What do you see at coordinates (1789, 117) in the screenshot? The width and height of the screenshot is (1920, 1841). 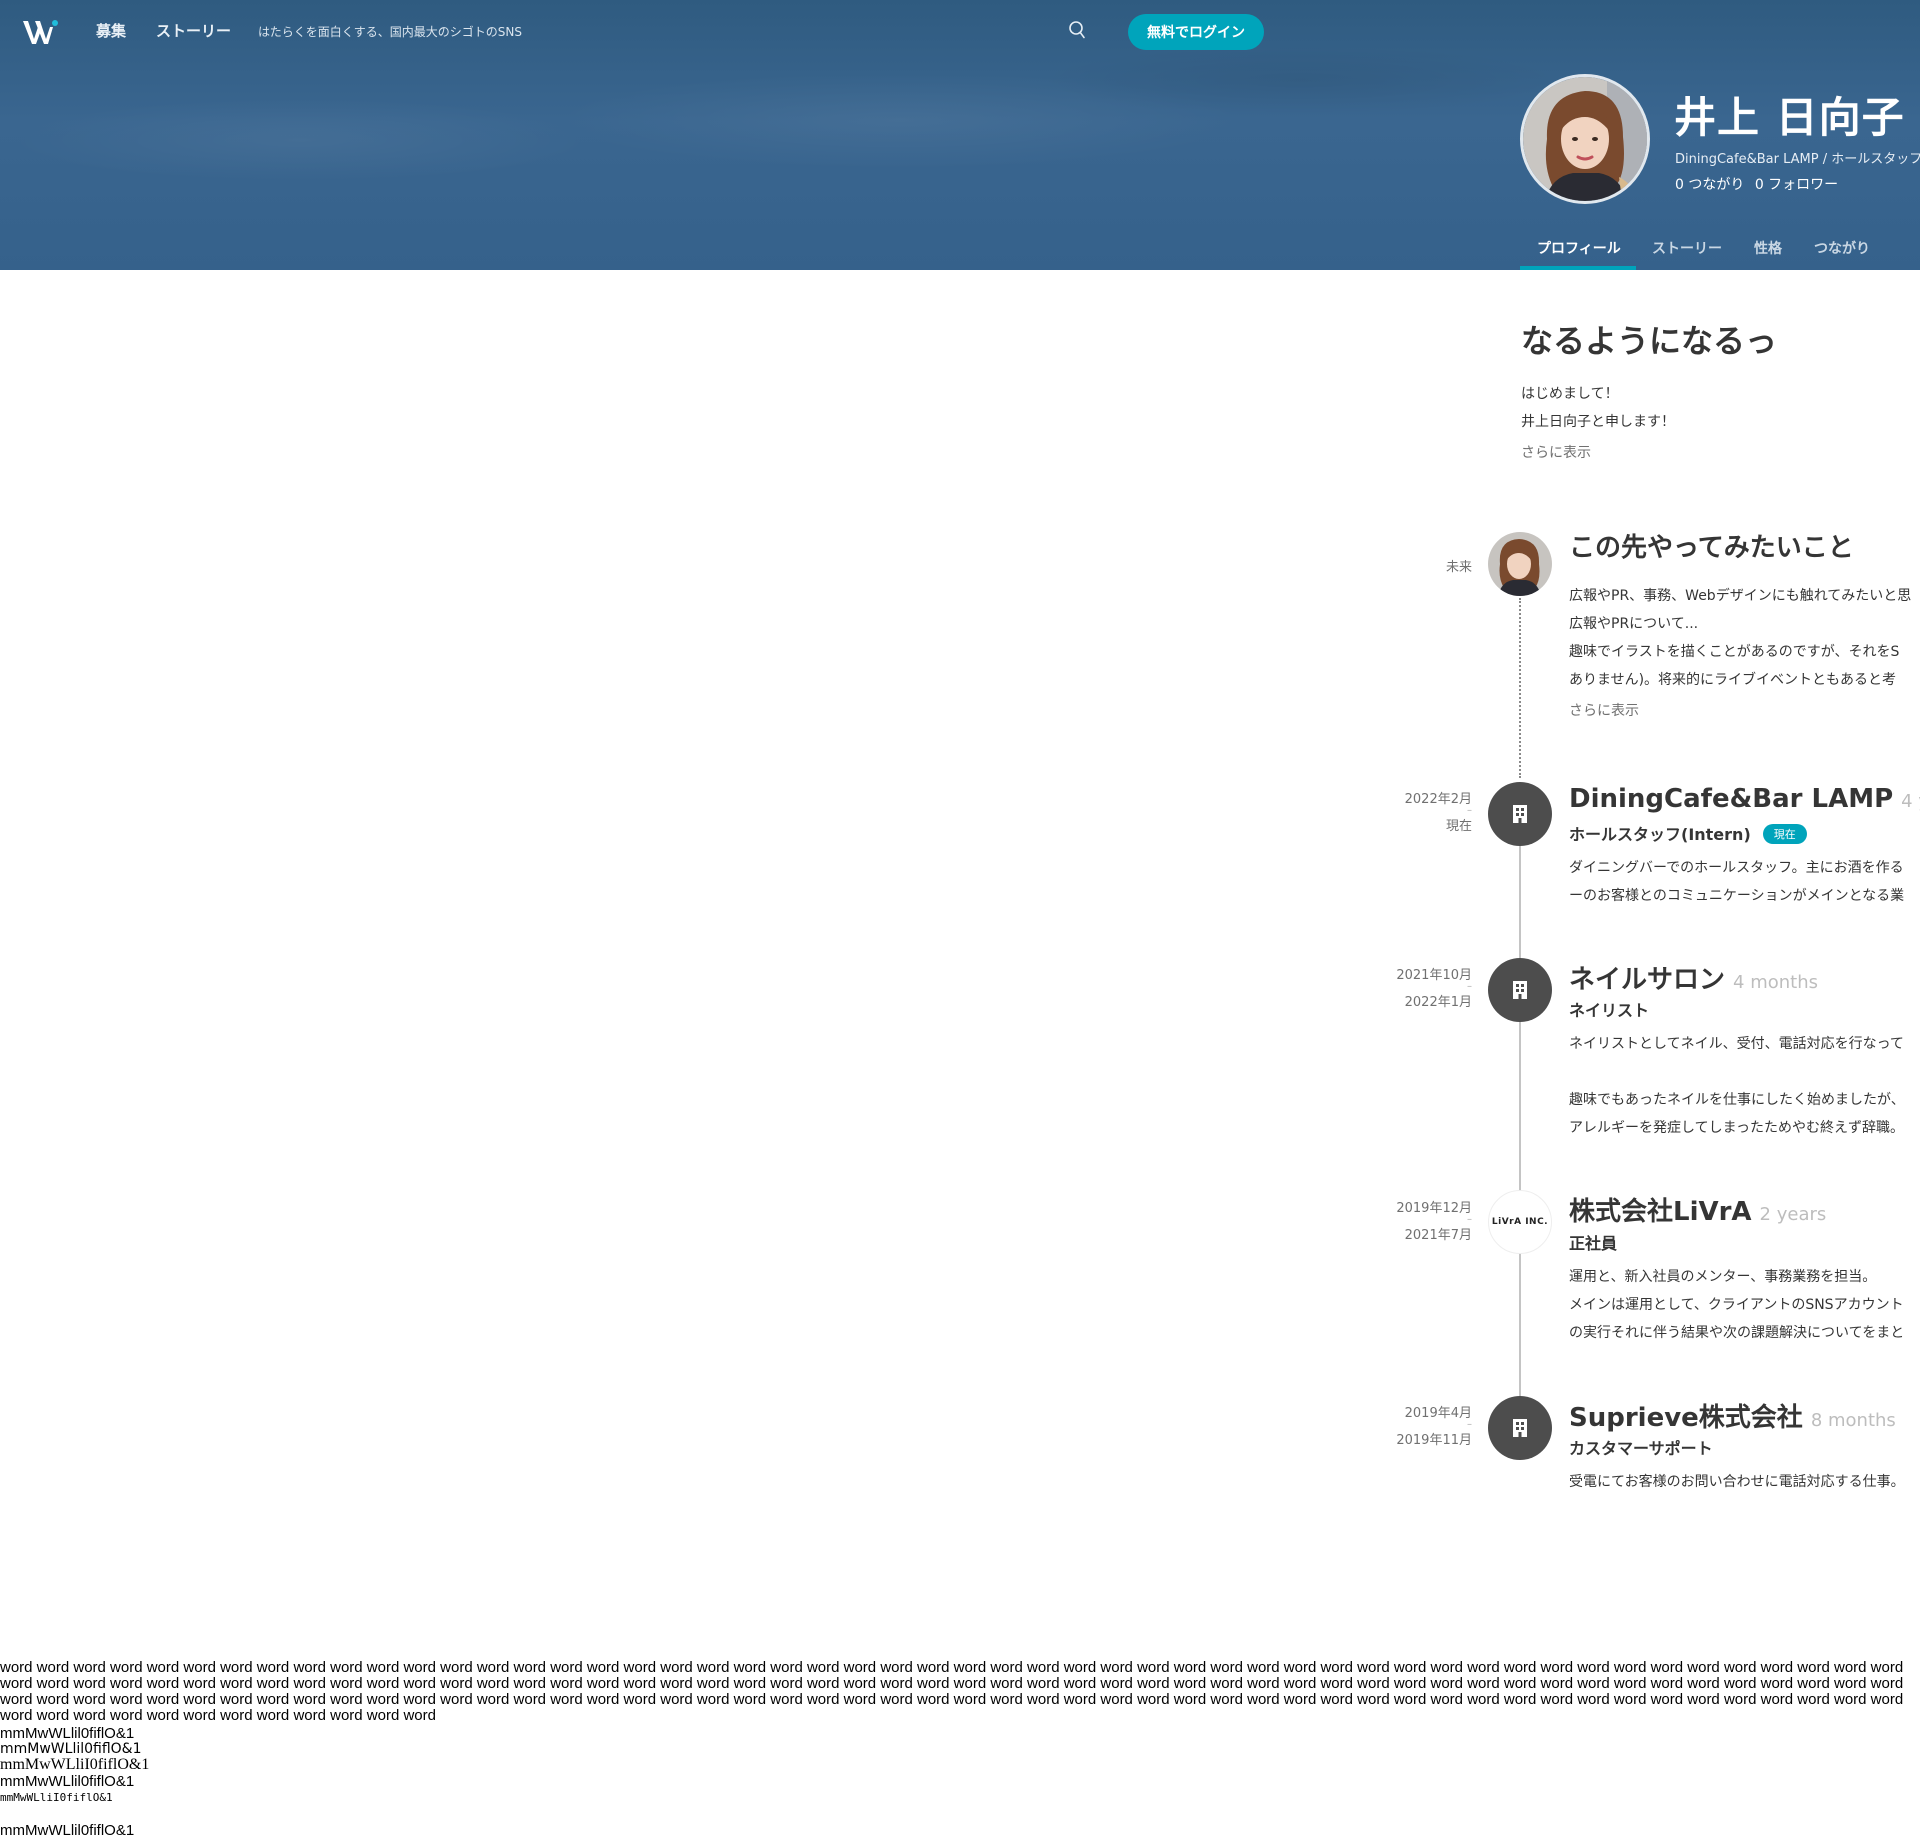 I see `profile-name: 井上 日向子` at bounding box center [1789, 117].